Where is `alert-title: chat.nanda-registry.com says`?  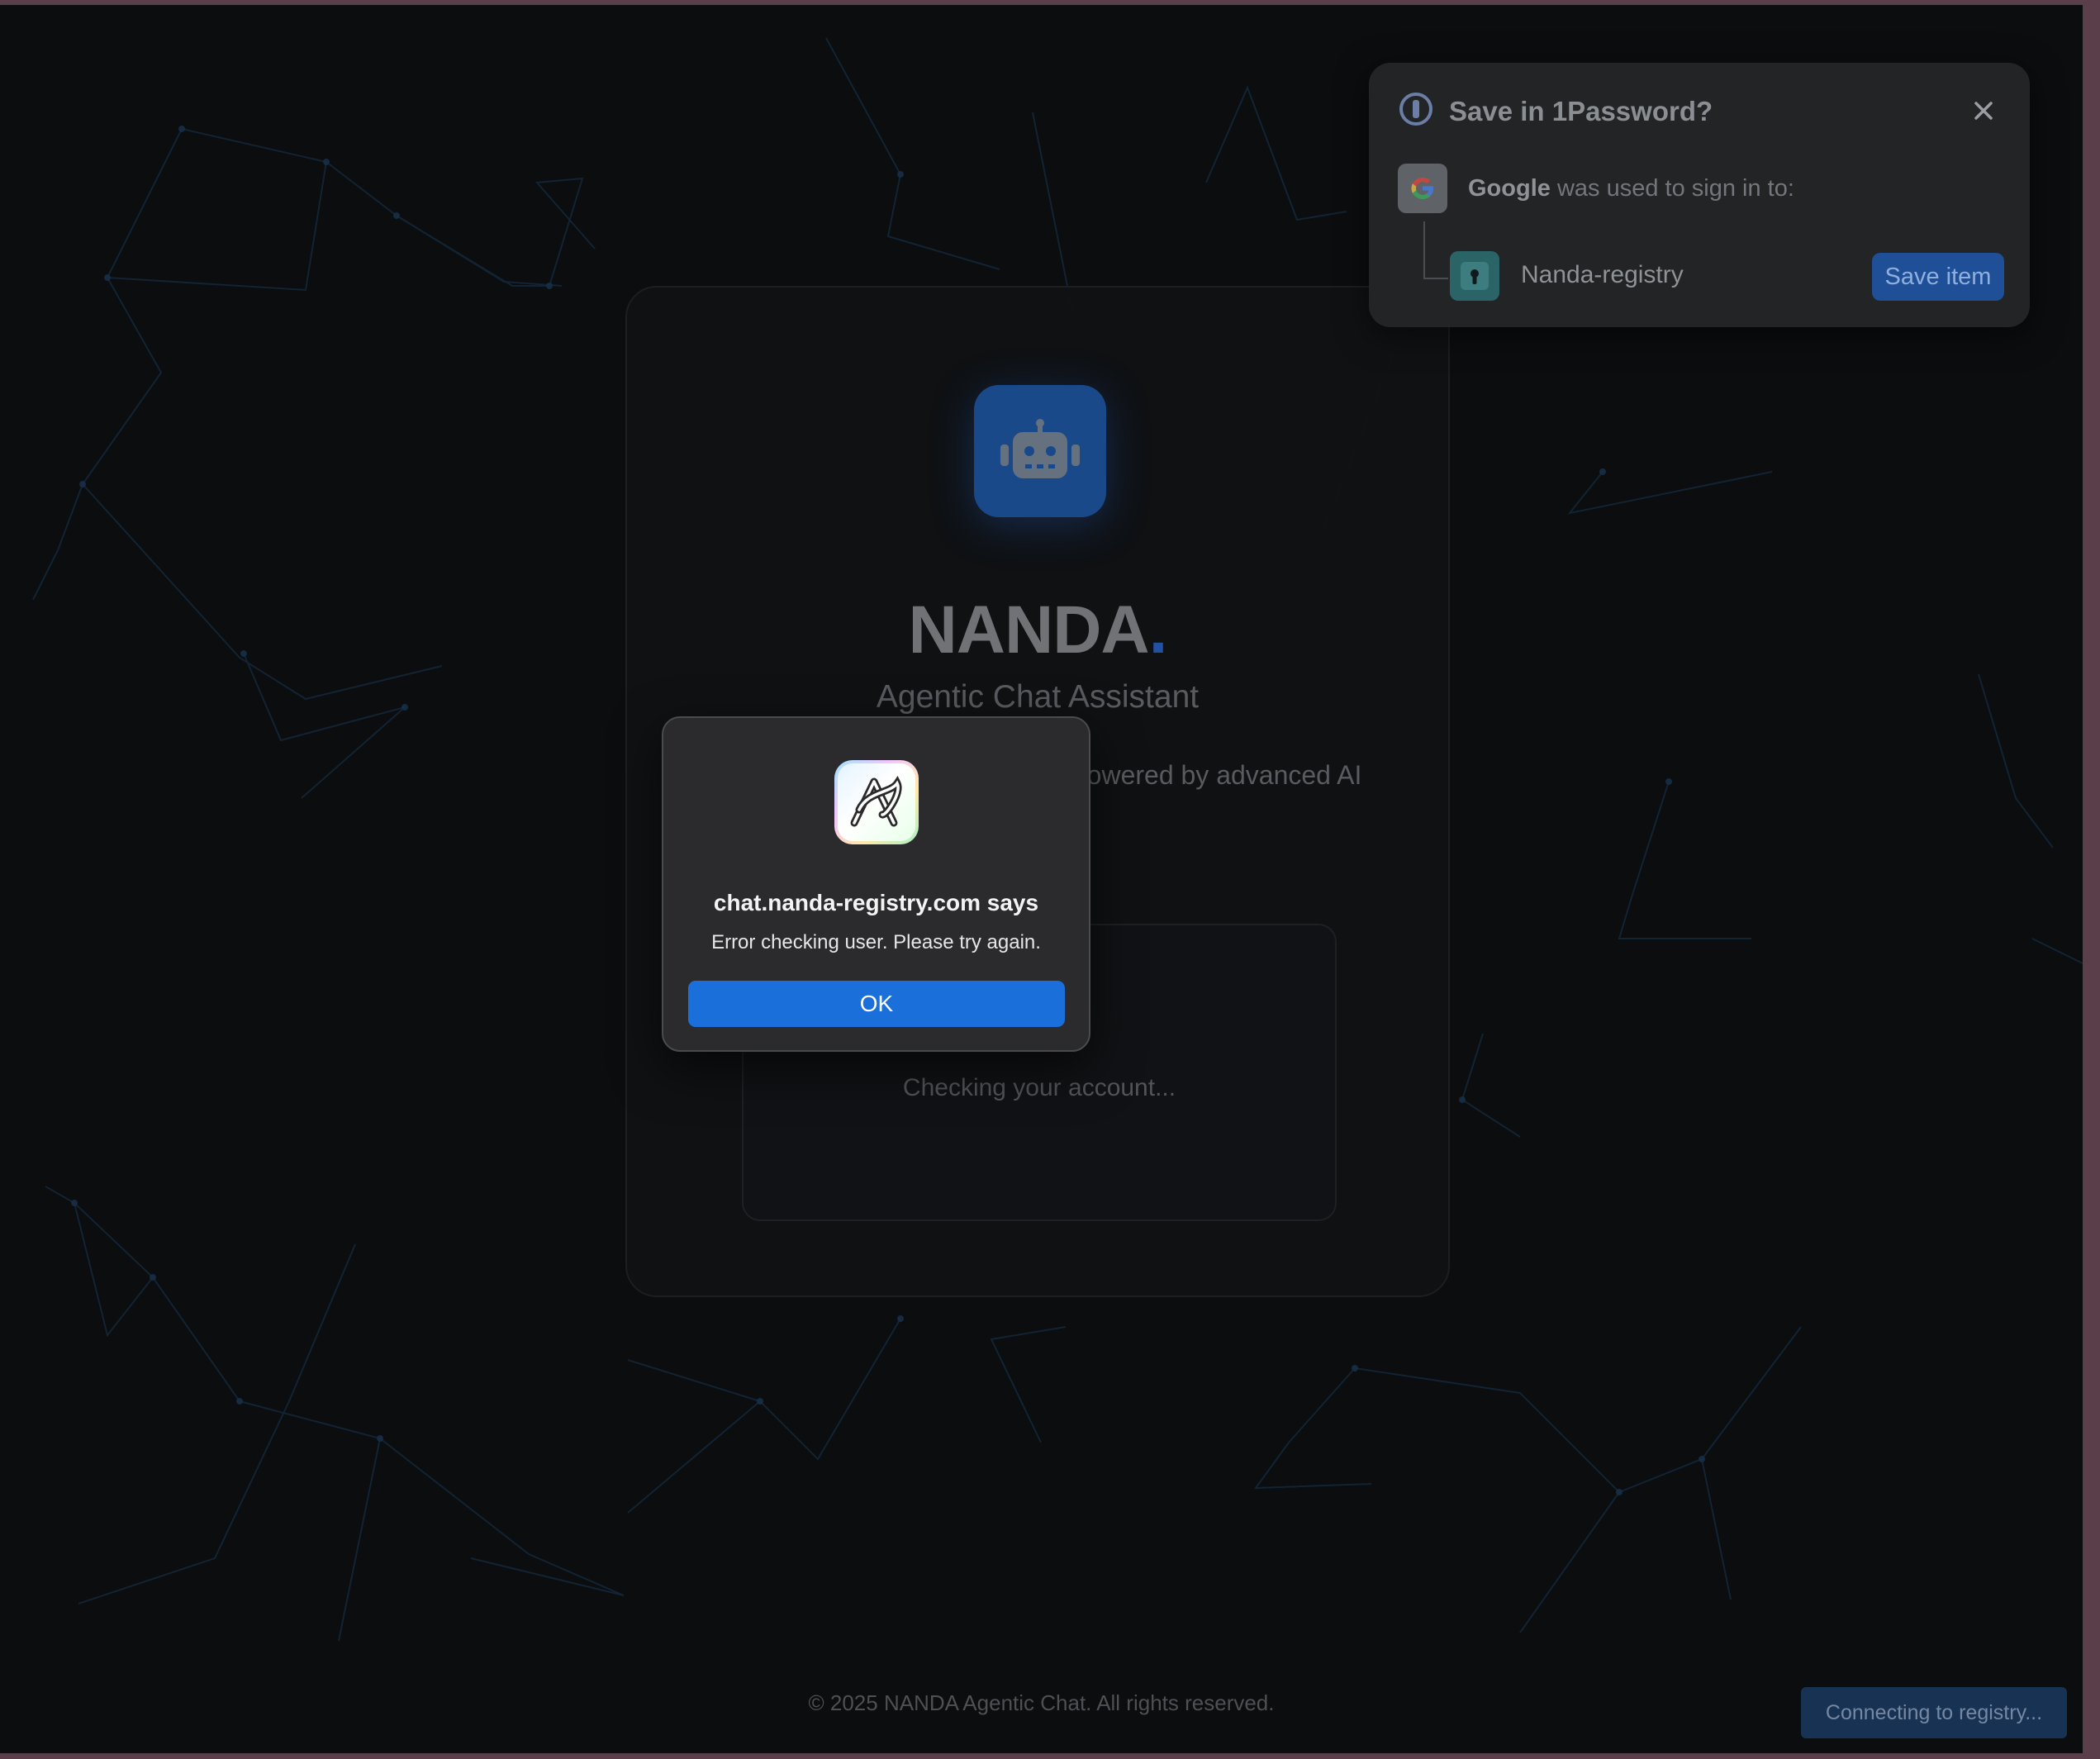 alert-title: chat.nanda-registry.com says is located at coordinates (876, 902).